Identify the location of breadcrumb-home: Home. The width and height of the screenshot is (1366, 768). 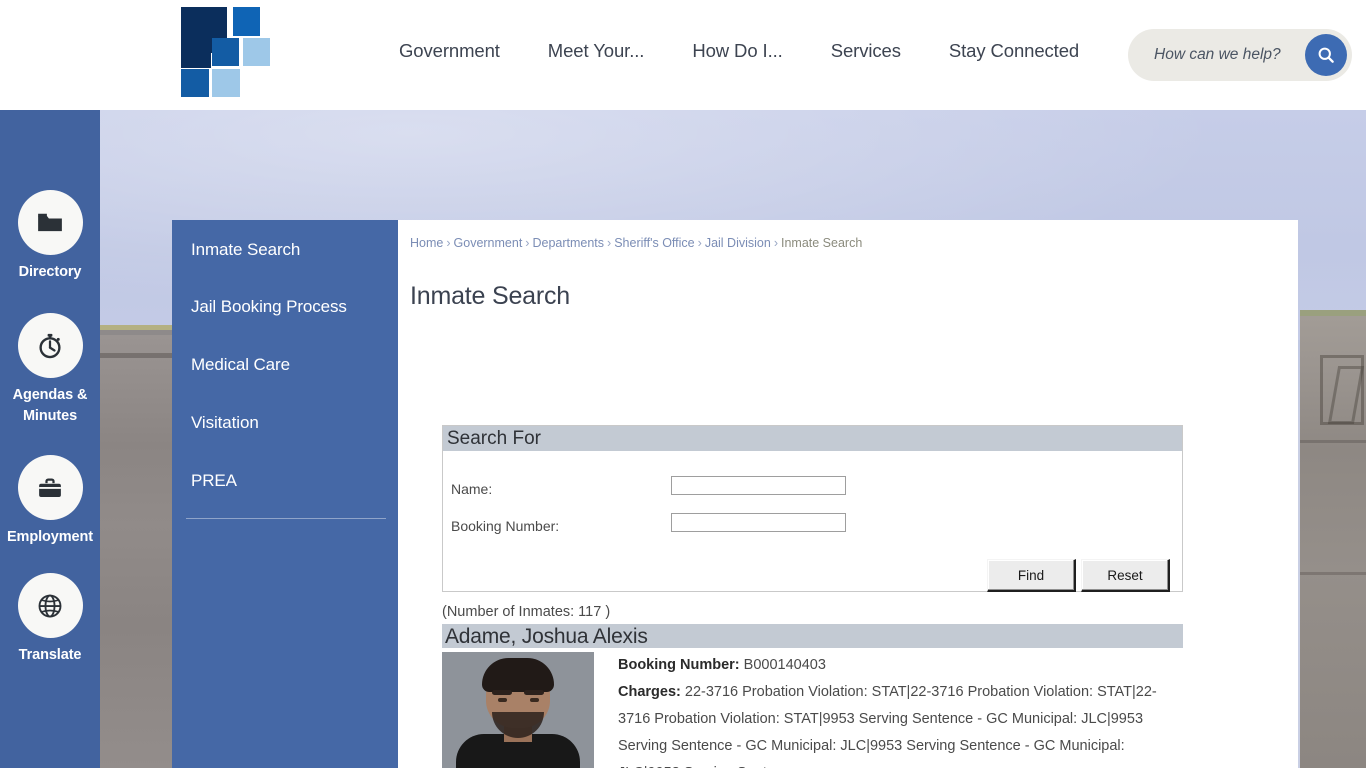
(426, 243).